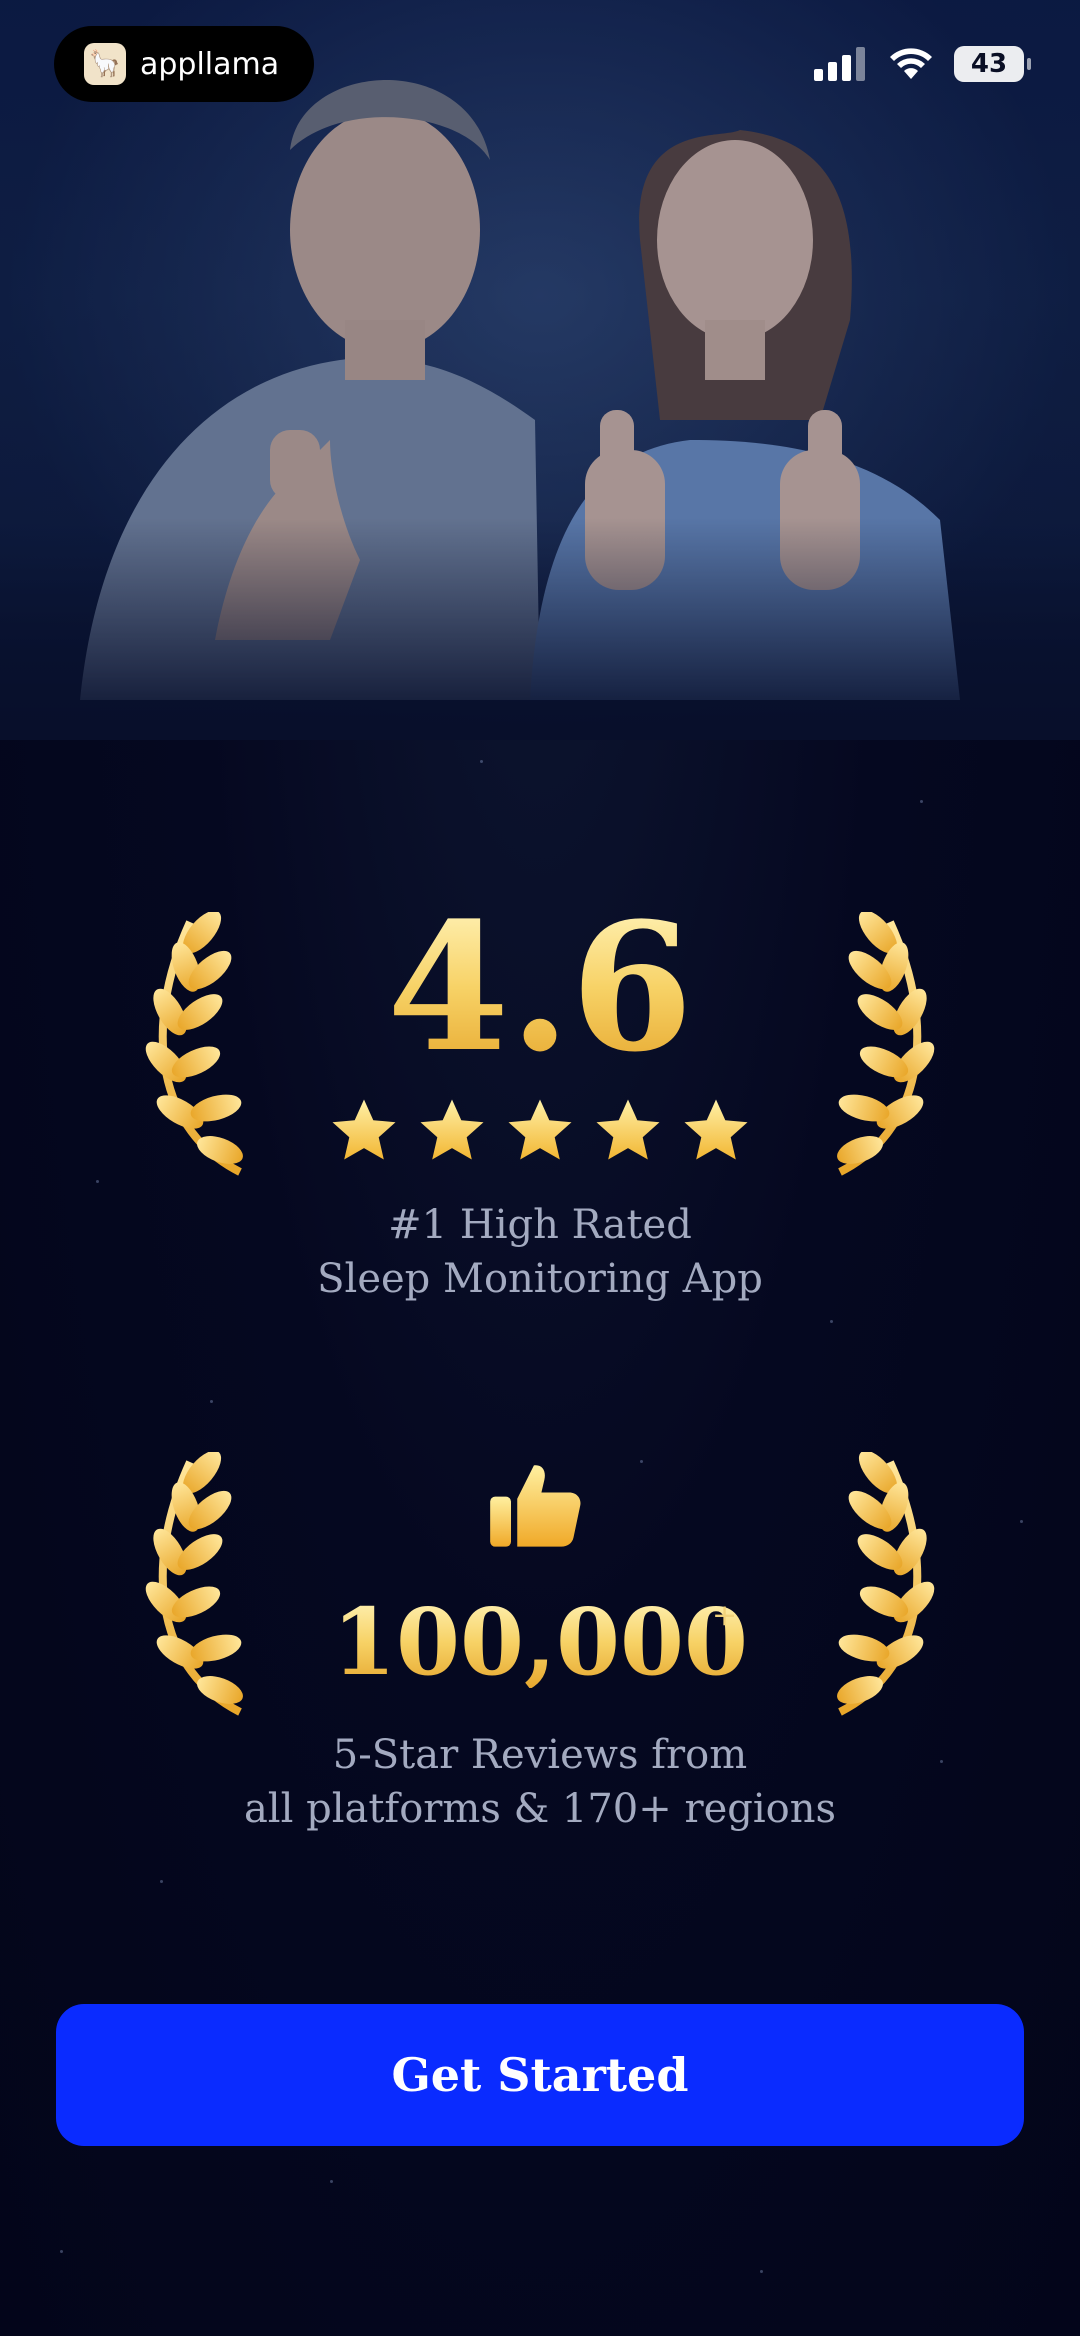 The width and height of the screenshot is (1080, 2336). I want to click on rating-caption-line1: #1 High Rated, so click(540, 1225).